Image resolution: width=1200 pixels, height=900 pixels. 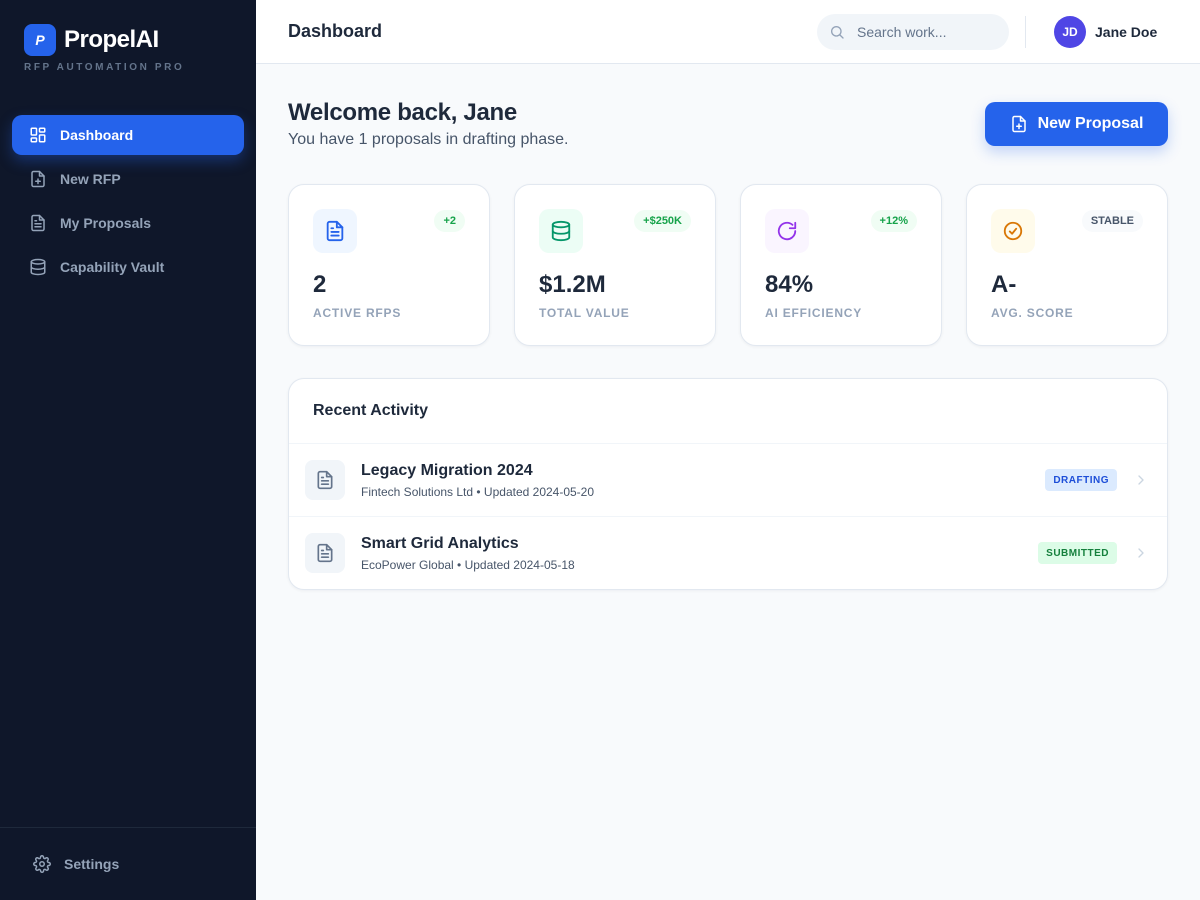 I want to click on check-circle-icon, so click(x=1013, y=231).